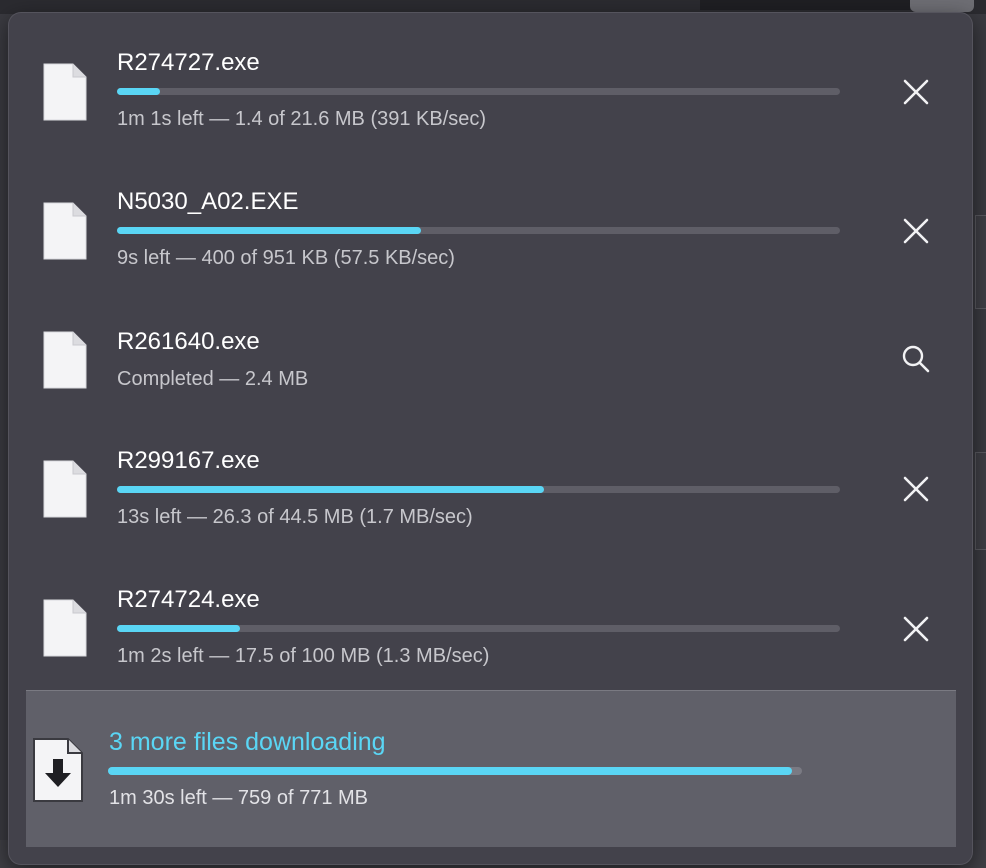  Describe the element at coordinates (213, 379) in the screenshot. I see `download-status: Completed — 2.4 MB` at that location.